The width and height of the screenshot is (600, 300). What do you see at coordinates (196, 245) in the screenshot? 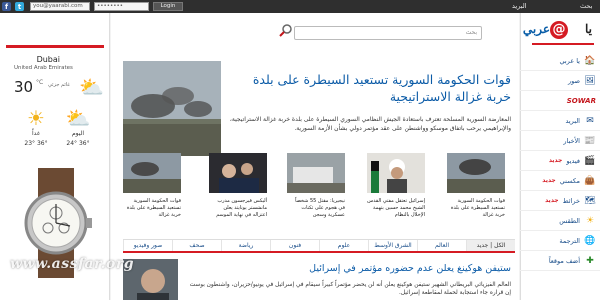
I see `tab-newspapers: صحف` at bounding box center [196, 245].